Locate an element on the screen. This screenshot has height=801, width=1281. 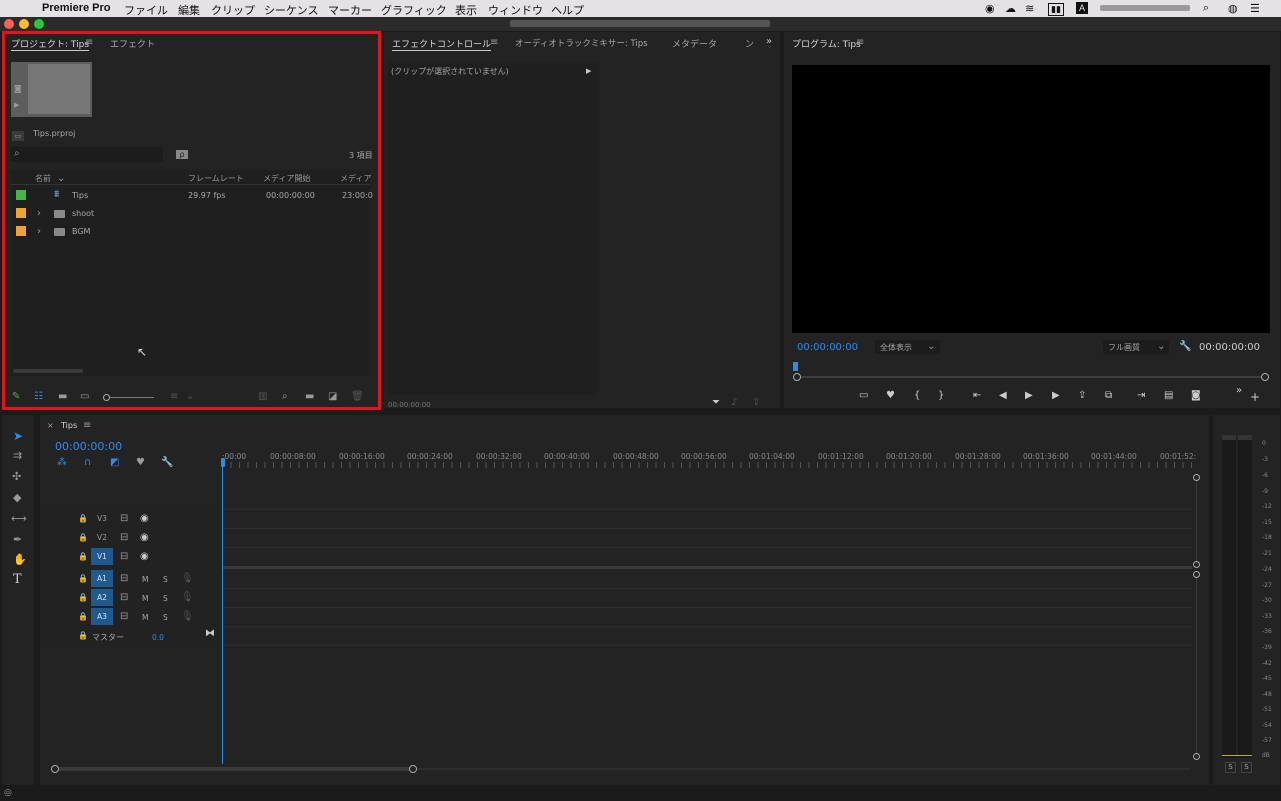
column-media-start: メディア開始 is located at coordinates (286, 178).